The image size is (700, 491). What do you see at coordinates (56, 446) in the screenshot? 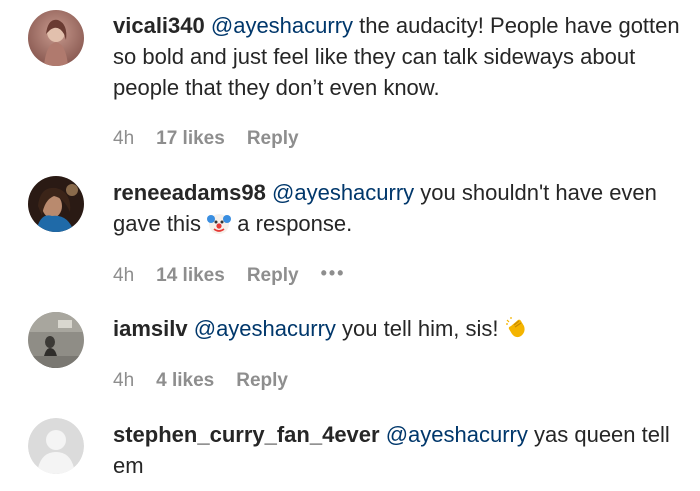
I see `default-avatar-icon` at bounding box center [56, 446].